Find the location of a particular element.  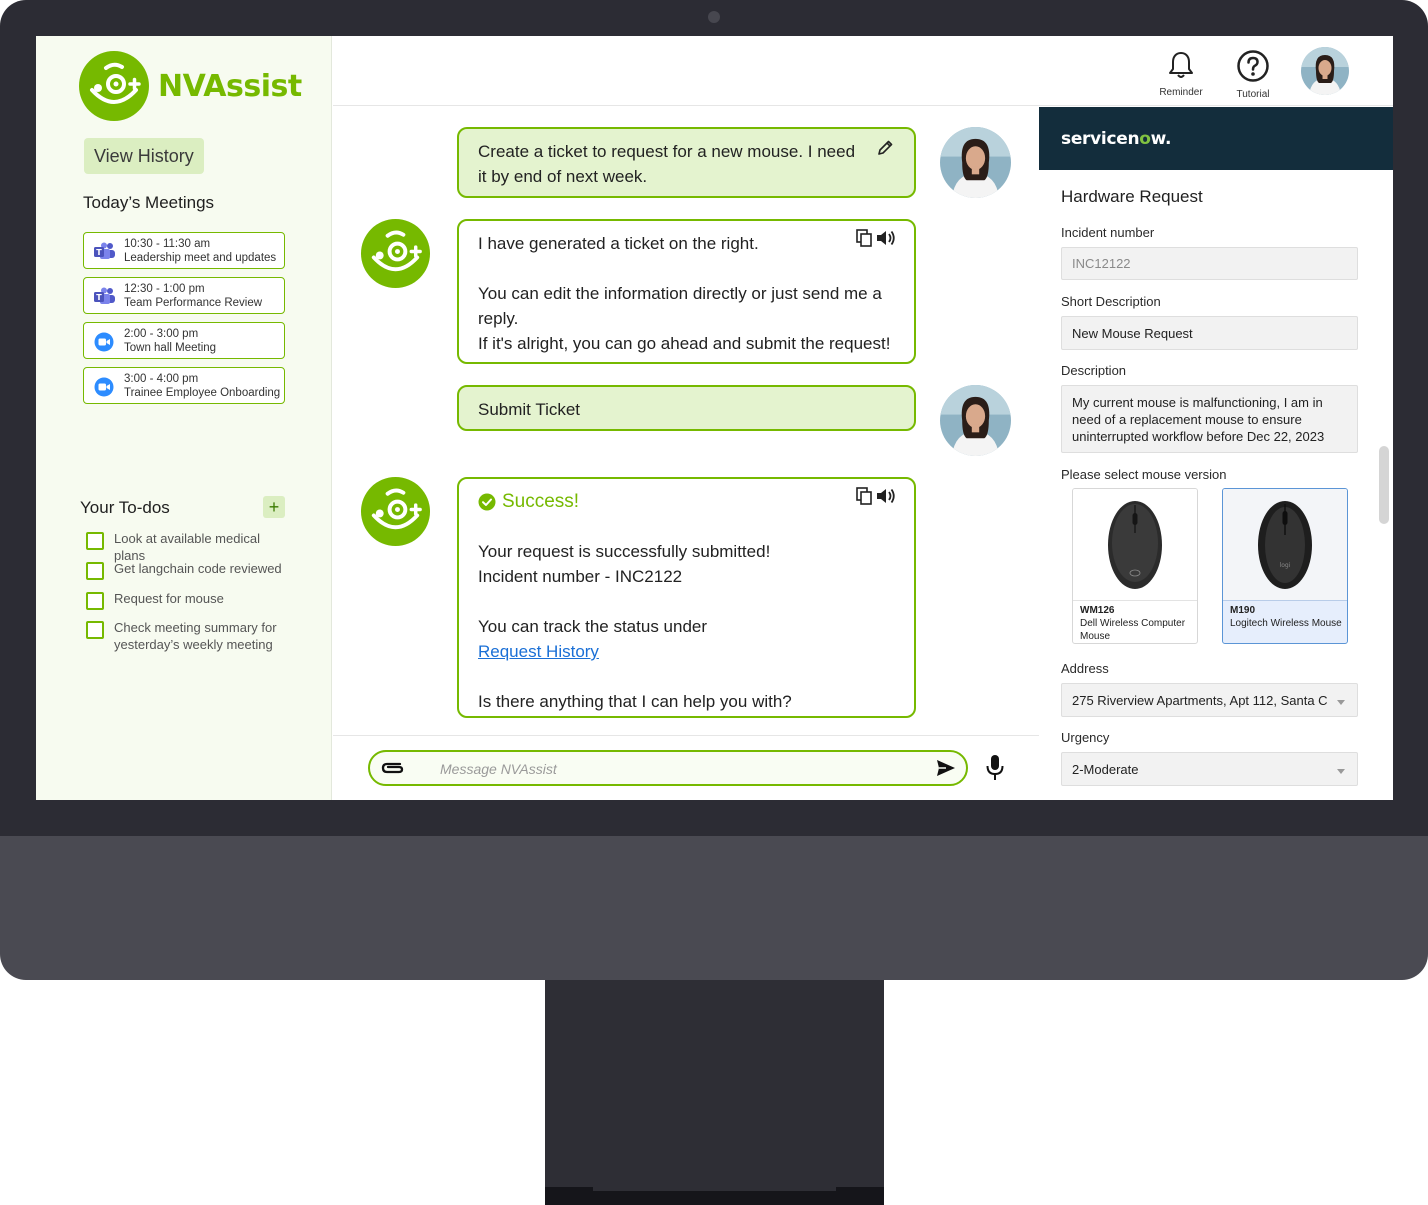

reminder-button: Reminder is located at coordinates (1181, 74).